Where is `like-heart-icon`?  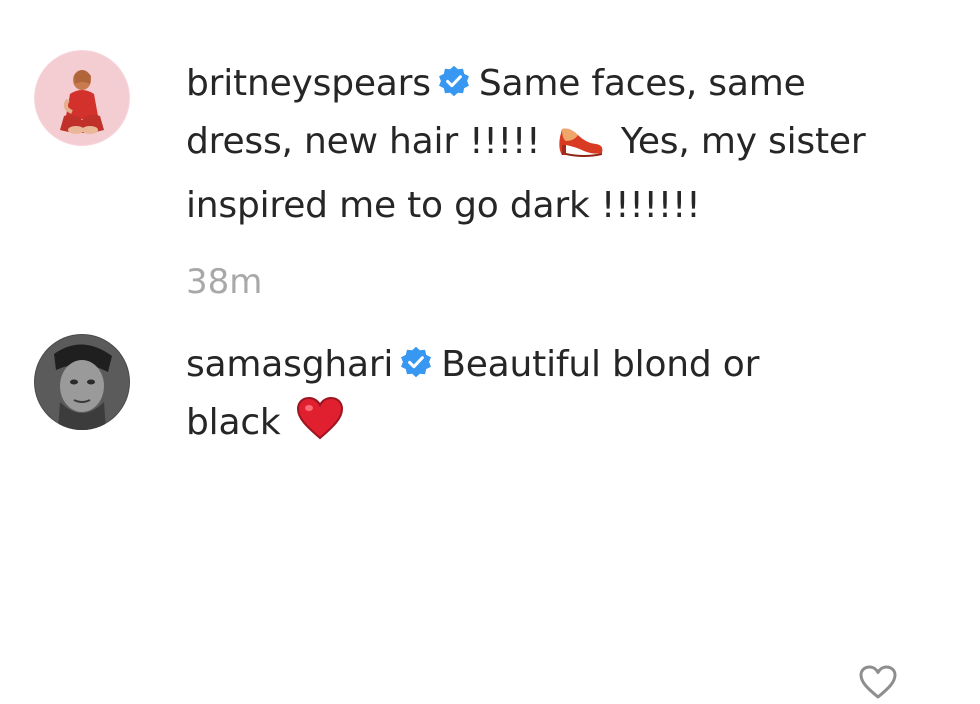
like-heart-icon is located at coordinates (878, 682).